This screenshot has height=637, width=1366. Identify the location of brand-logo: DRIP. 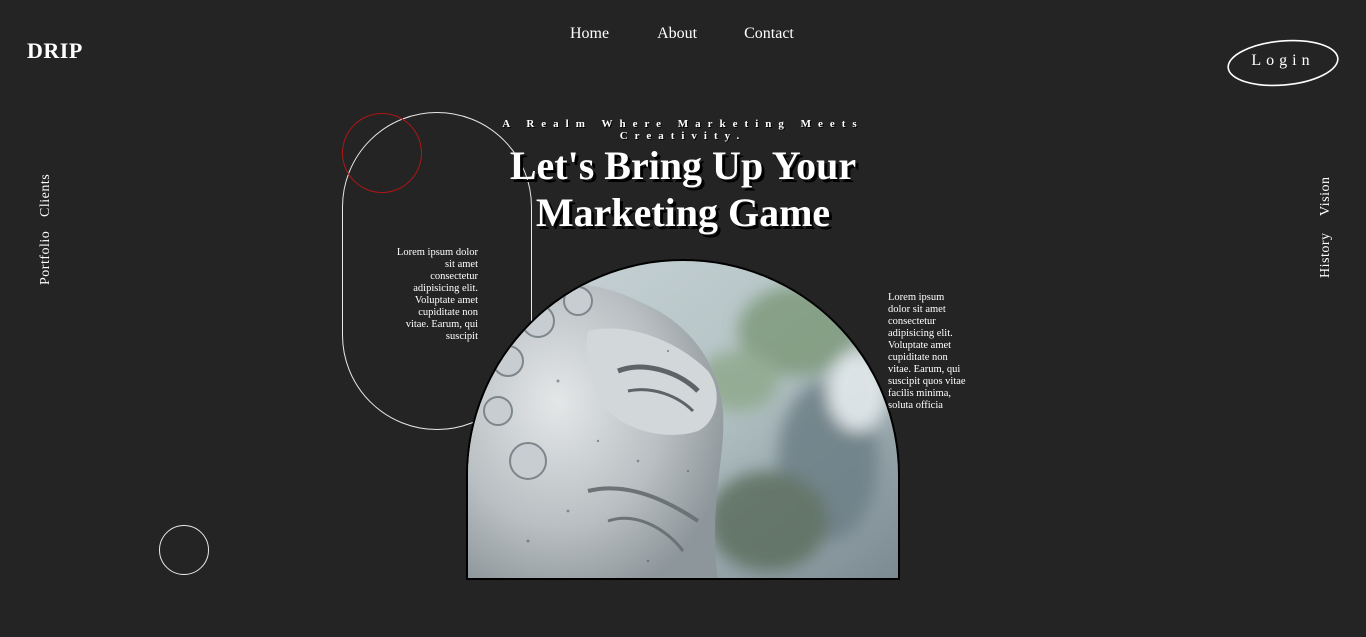
(55, 51).